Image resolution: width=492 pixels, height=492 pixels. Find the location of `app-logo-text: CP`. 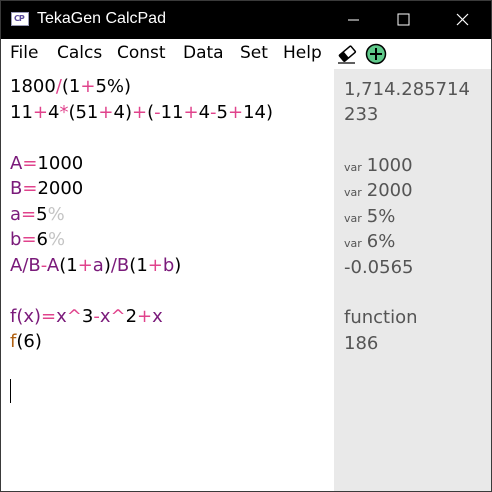

app-logo-text: CP is located at coordinates (19, 18).